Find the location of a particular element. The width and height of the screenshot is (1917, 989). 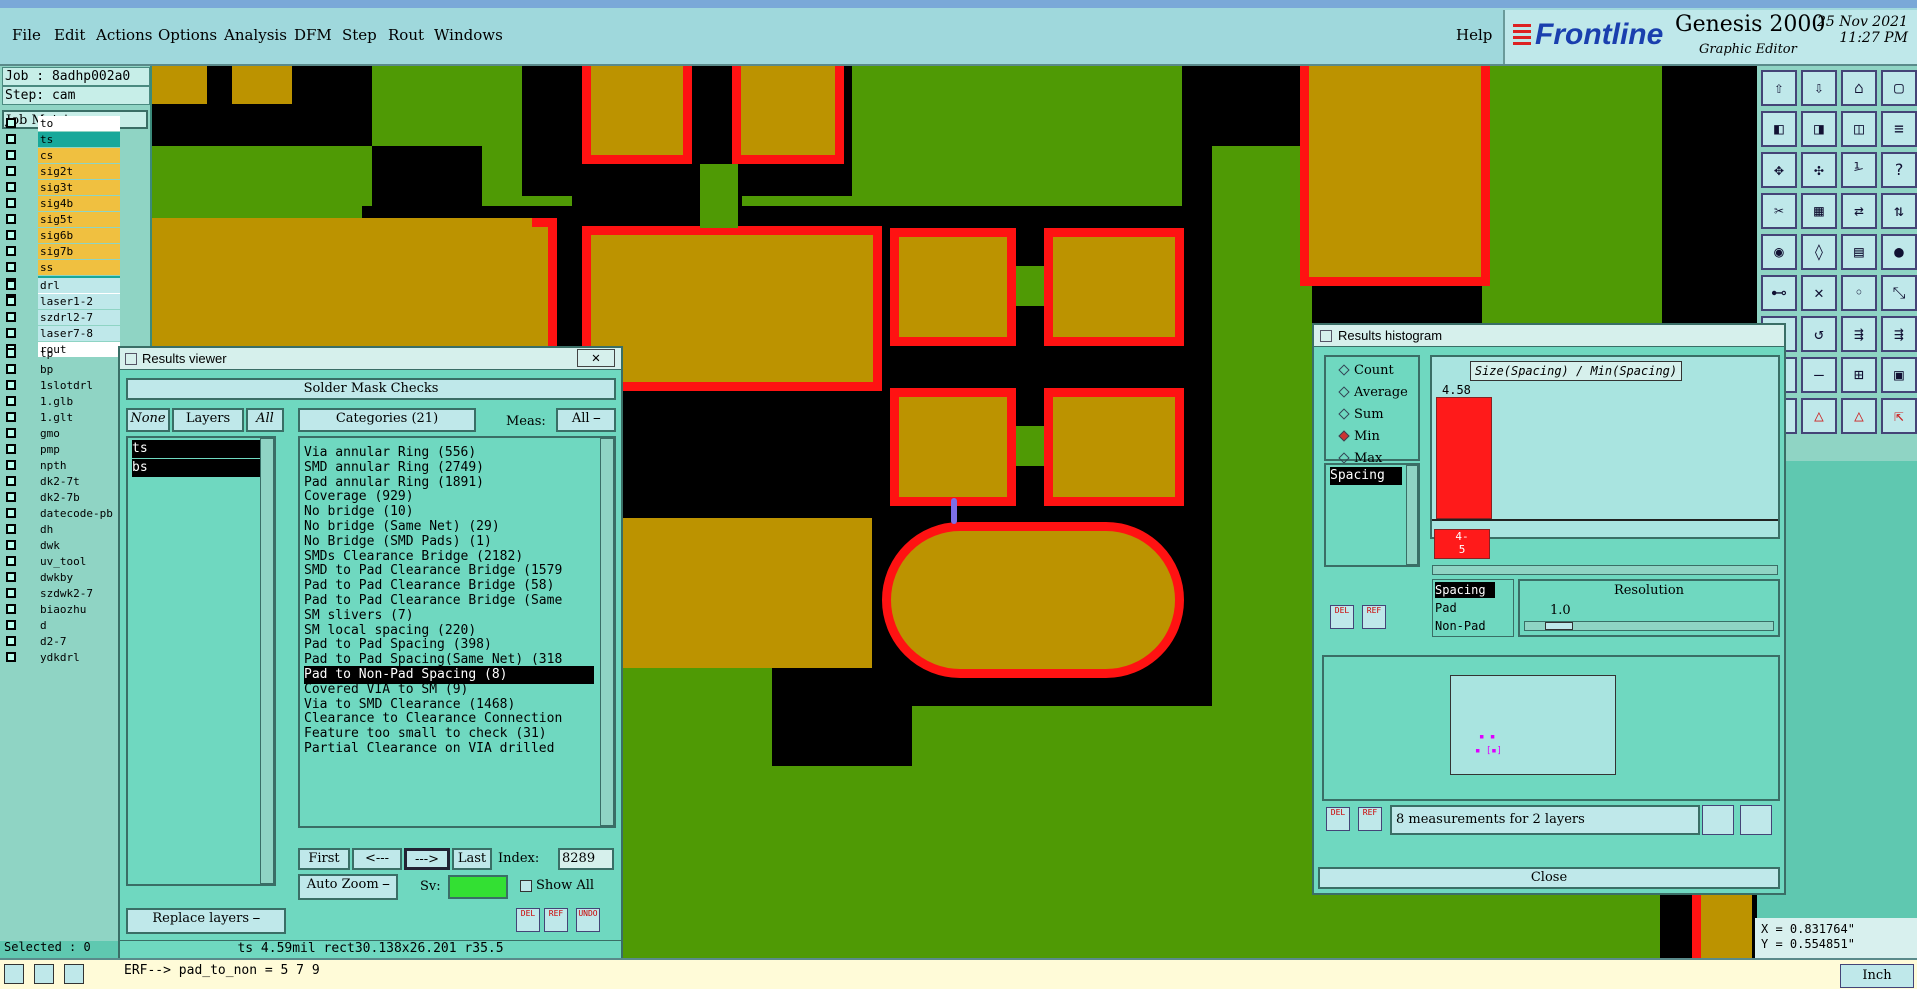

tool-button-icon: — is located at coordinates (1819, 375).